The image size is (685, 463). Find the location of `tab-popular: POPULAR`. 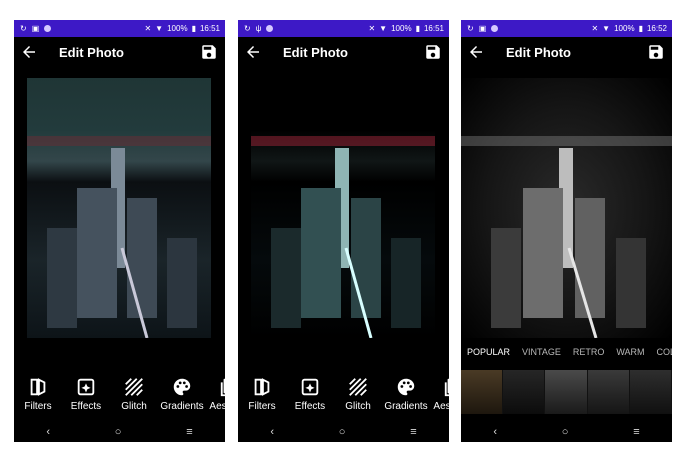

tab-popular: POPULAR is located at coordinates (488, 356).